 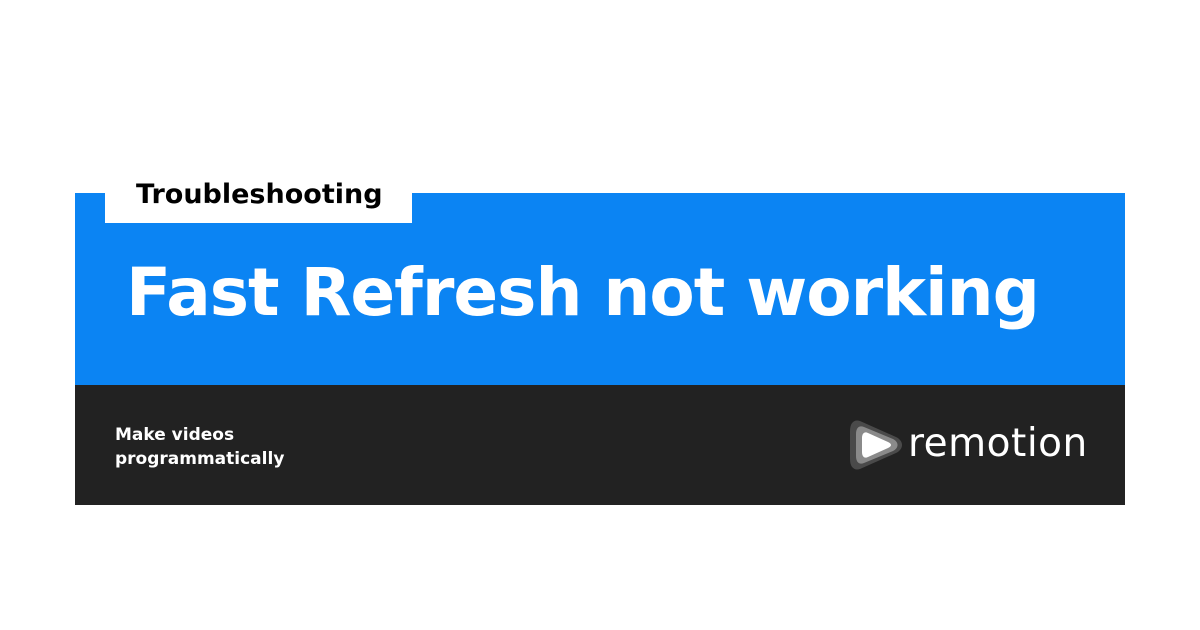 I want to click on remotion-logo: remotion, so click(x=968, y=445).